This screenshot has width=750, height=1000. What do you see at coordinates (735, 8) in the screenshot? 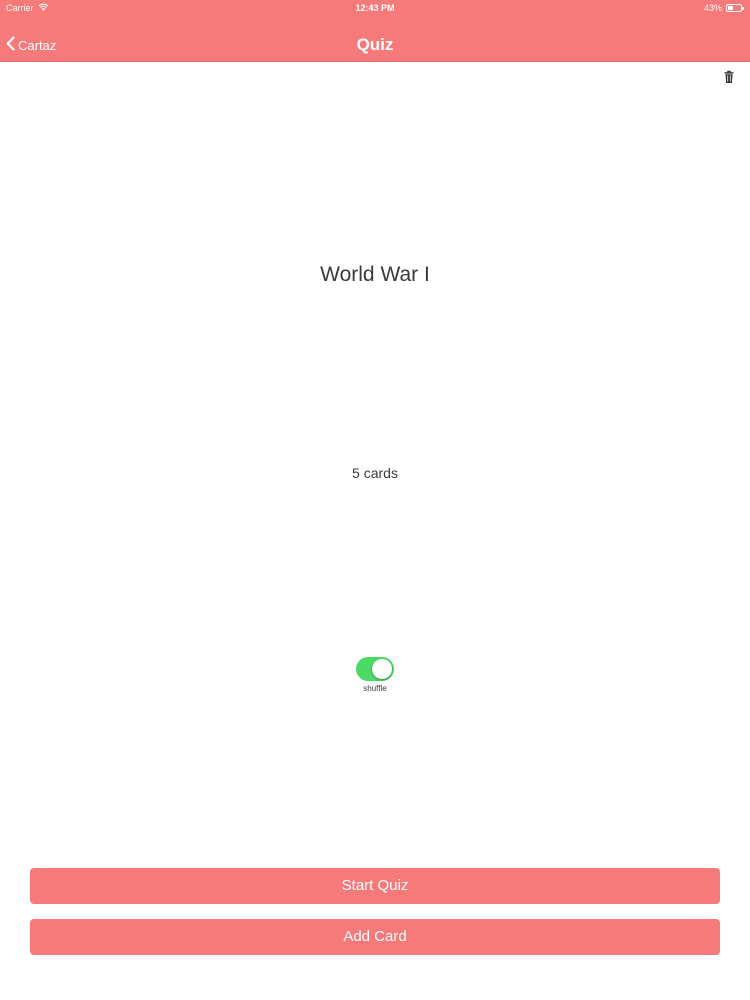
I see `battery-icon` at bounding box center [735, 8].